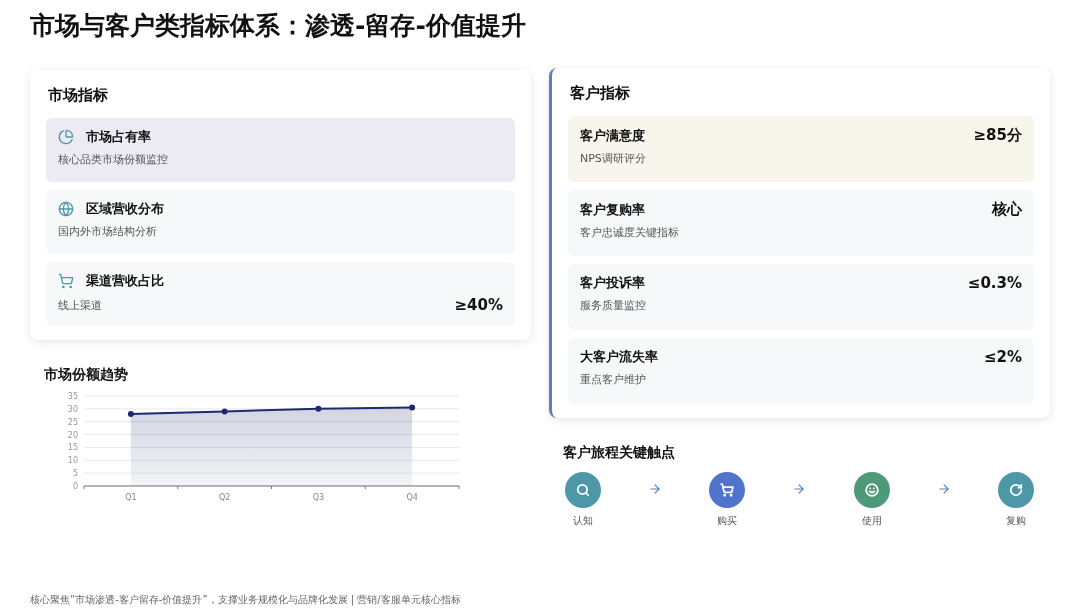 The image size is (1080, 608). I want to click on metric-name: 渠道营收占比, so click(125, 281).